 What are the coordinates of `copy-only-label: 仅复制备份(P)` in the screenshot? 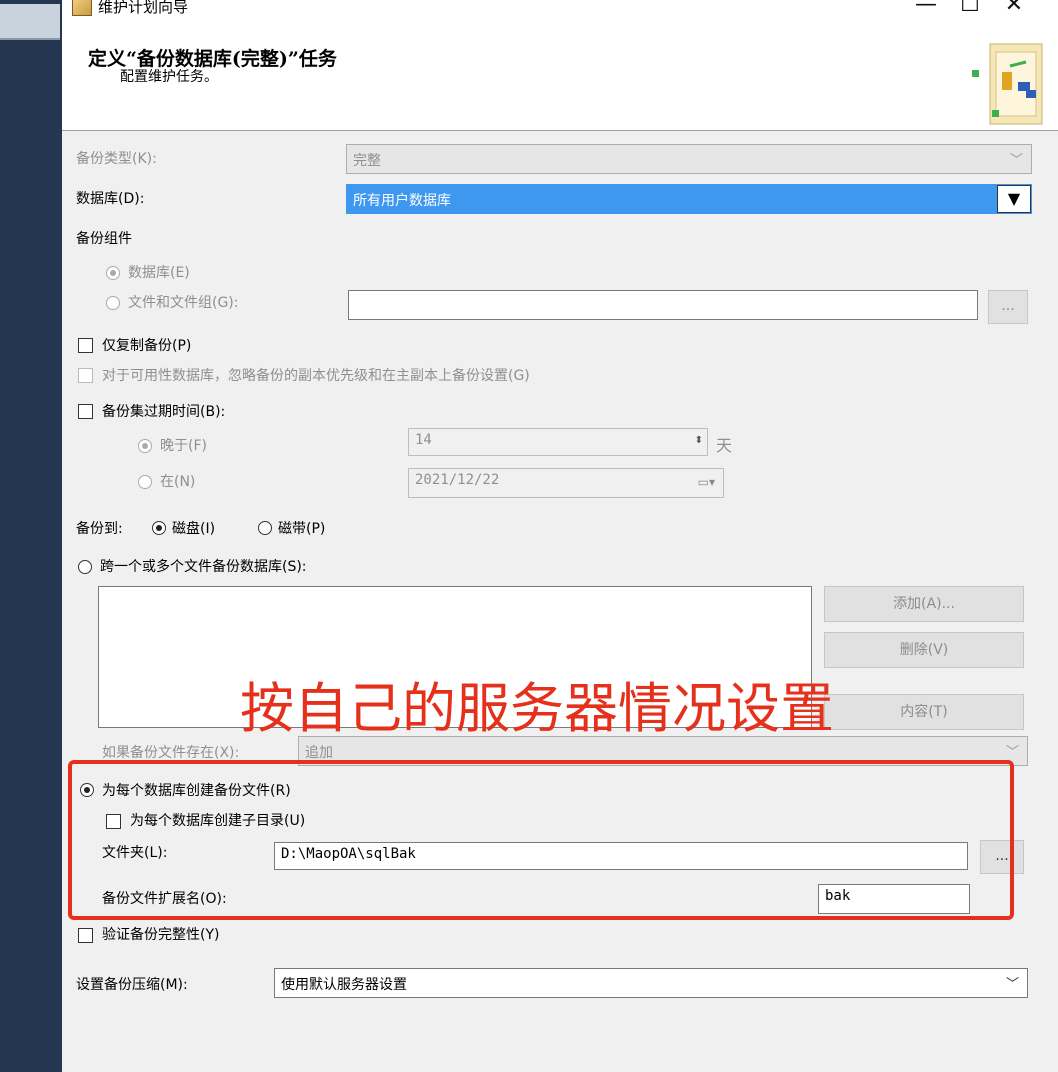 It's located at (147, 346).